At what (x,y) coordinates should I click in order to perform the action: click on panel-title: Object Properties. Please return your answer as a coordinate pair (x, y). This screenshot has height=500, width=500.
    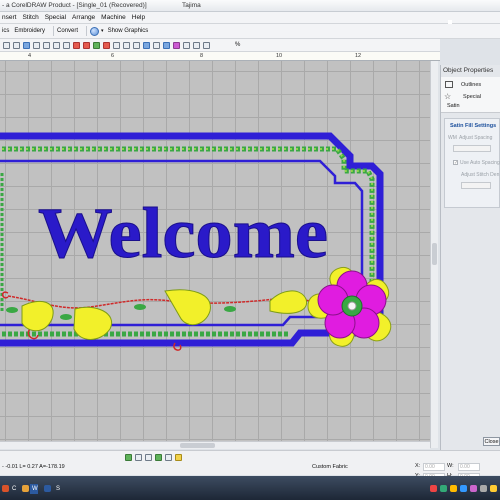
    Looking at the image, I should click on (468, 70).